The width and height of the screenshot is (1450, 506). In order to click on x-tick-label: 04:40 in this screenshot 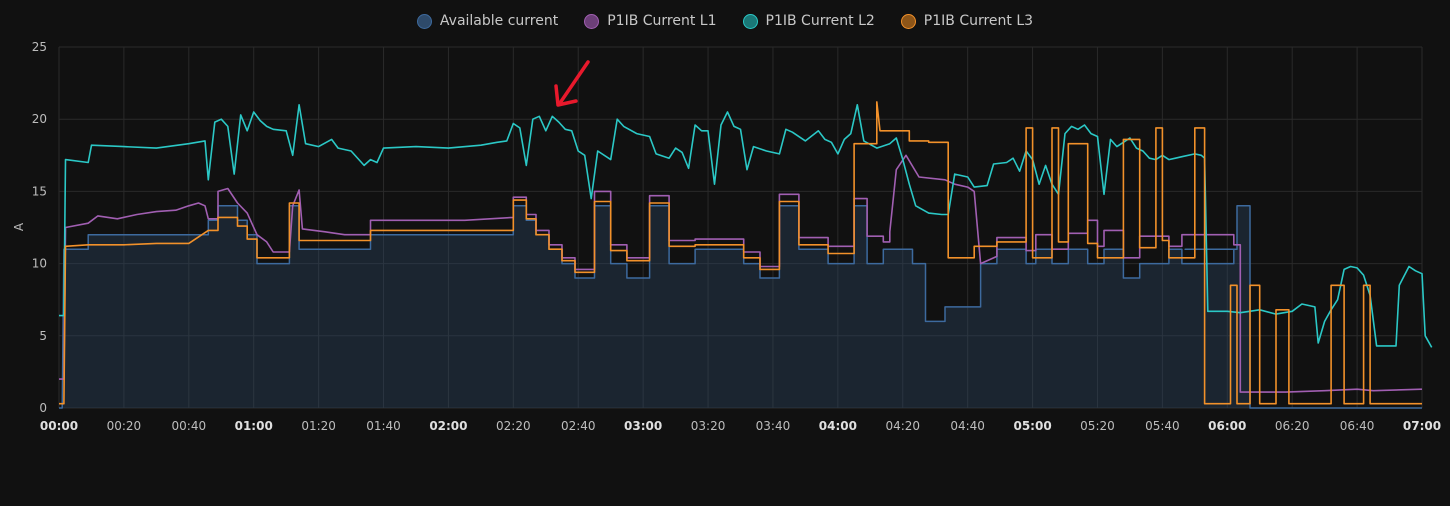, I will do `click(967, 426)`.